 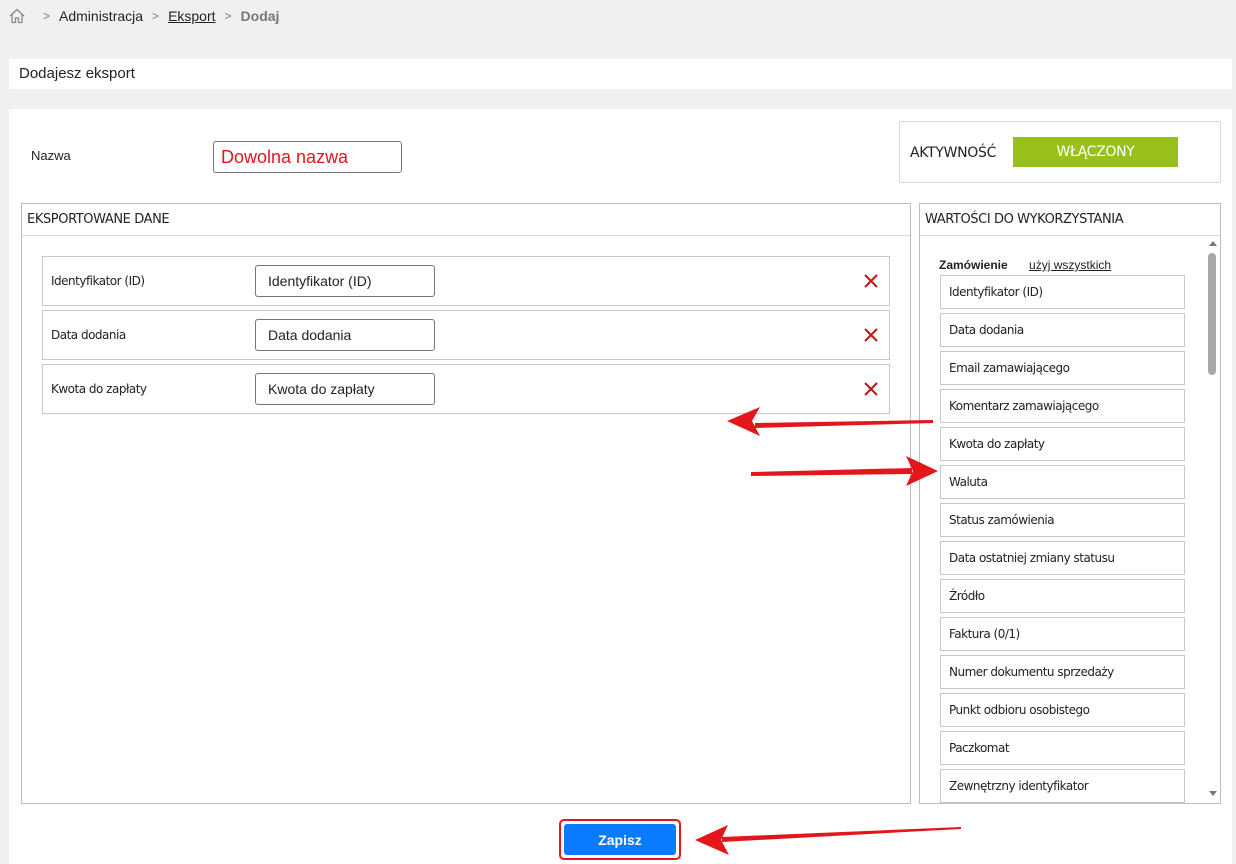 What do you see at coordinates (1062, 482) in the screenshot?
I see `value-item: Waluta` at bounding box center [1062, 482].